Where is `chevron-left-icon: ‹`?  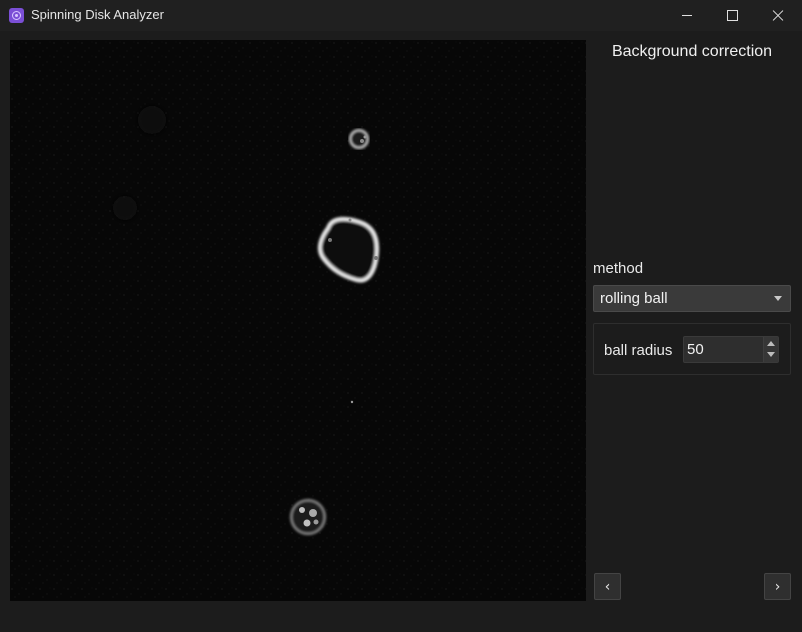 chevron-left-icon: ‹ is located at coordinates (607, 586).